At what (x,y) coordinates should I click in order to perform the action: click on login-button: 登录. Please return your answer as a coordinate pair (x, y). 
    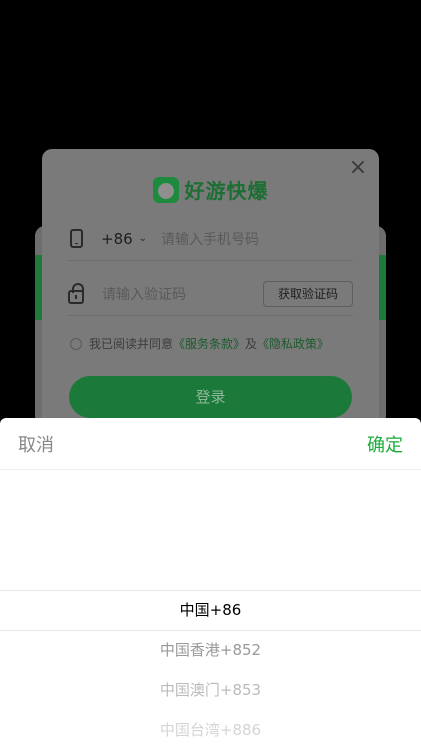
    Looking at the image, I should click on (210, 397).